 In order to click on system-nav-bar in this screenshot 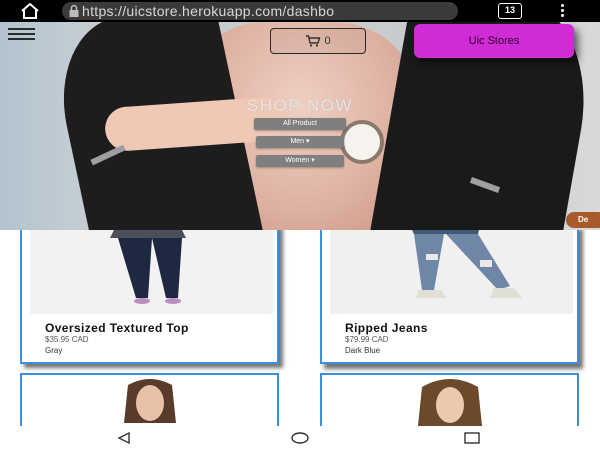, I will do `click(300, 438)`.